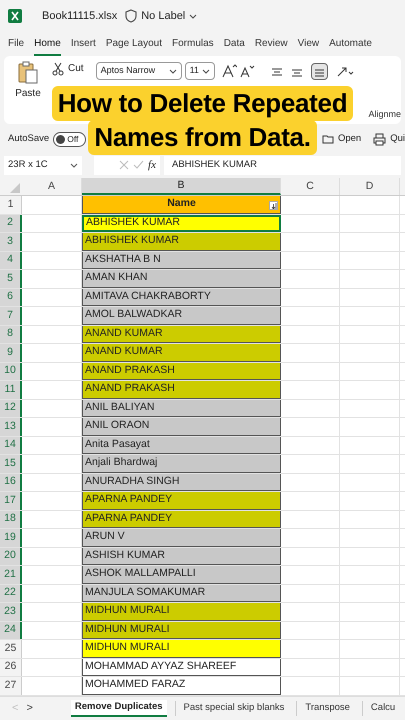 Image resolution: width=405 pixels, height=720 pixels. I want to click on row-header: 16, so click(11, 482).